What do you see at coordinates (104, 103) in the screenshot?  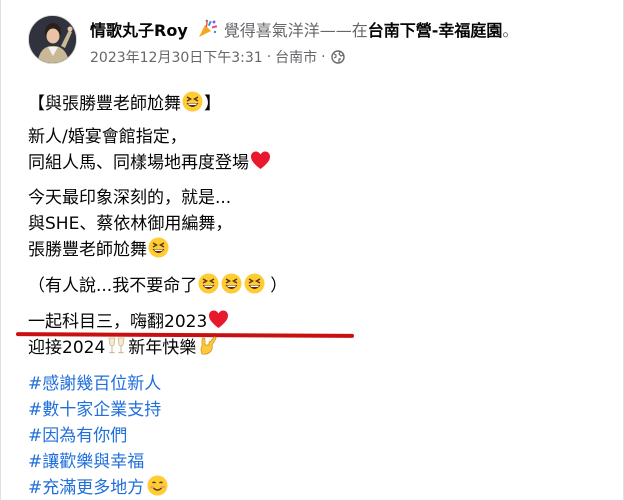 I see `post-text: 【與張勝豐老師尬舞` at bounding box center [104, 103].